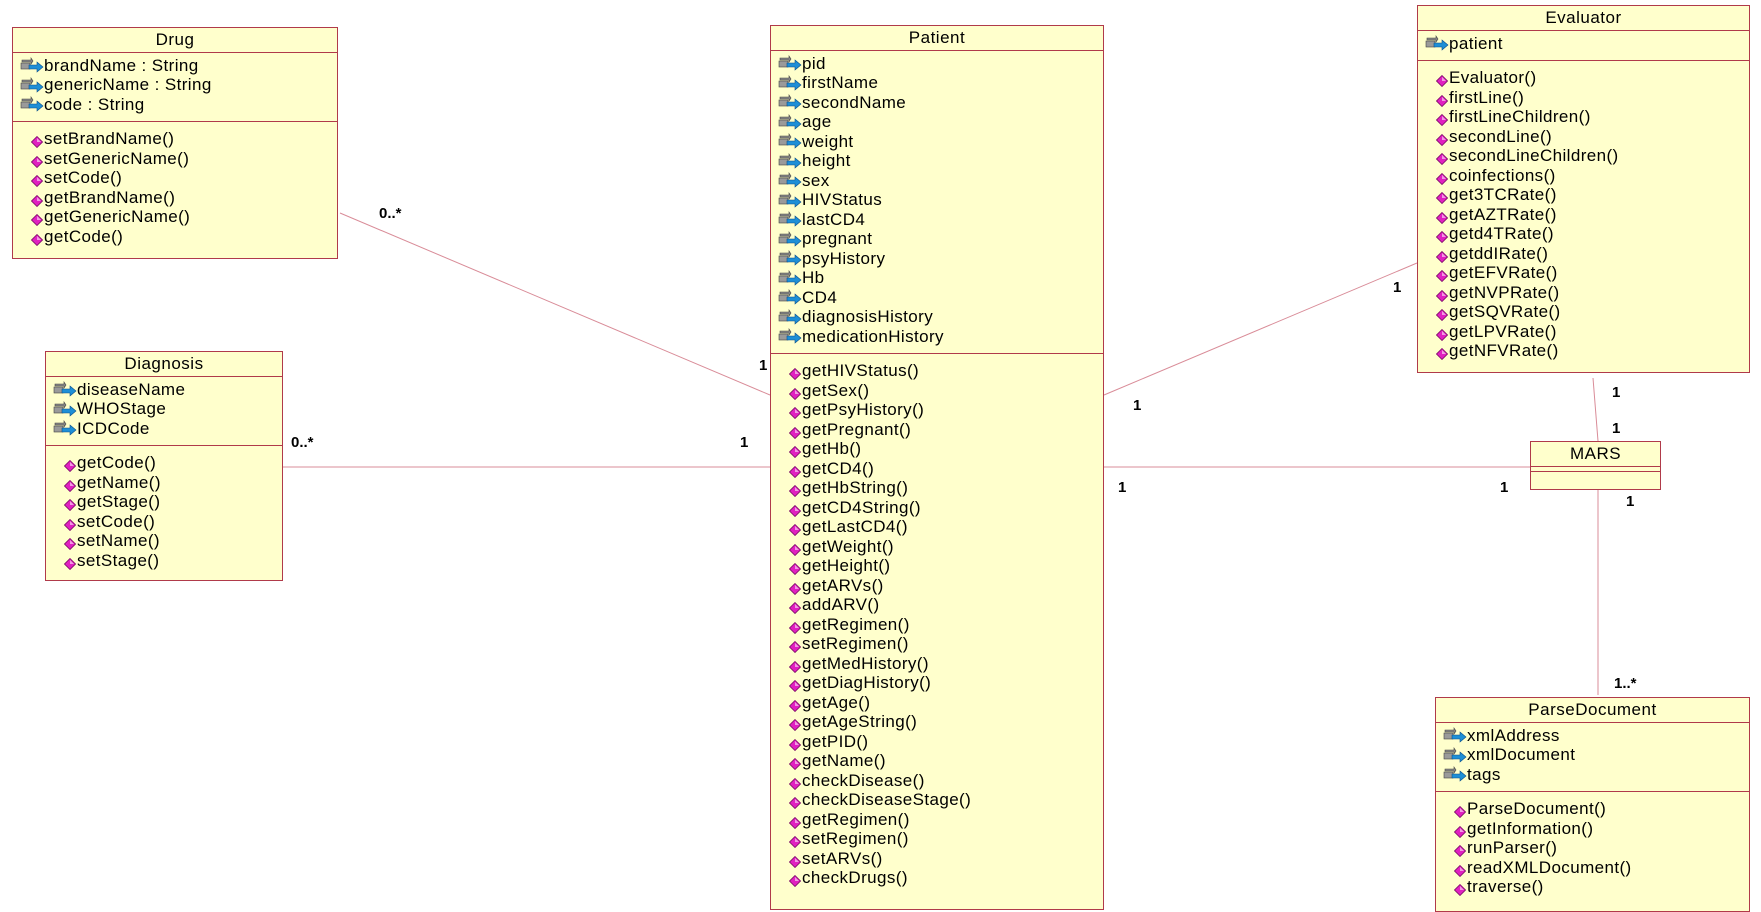  I want to click on operation-label: ParseDocument(), so click(1537, 809).